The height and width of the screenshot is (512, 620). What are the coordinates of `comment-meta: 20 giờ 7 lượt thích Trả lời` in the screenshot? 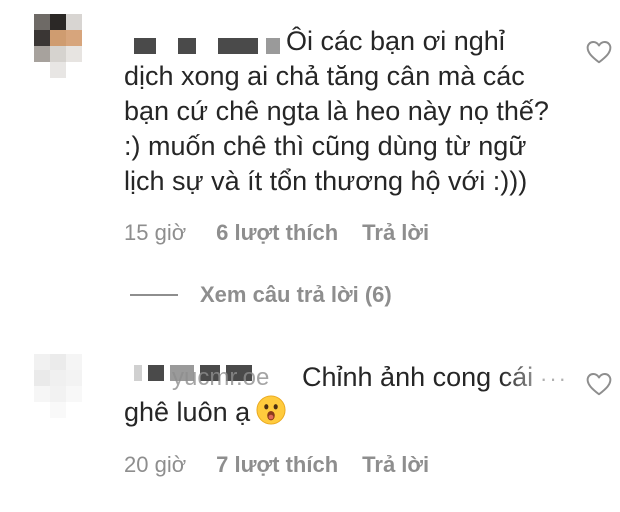 It's located at (276, 465).